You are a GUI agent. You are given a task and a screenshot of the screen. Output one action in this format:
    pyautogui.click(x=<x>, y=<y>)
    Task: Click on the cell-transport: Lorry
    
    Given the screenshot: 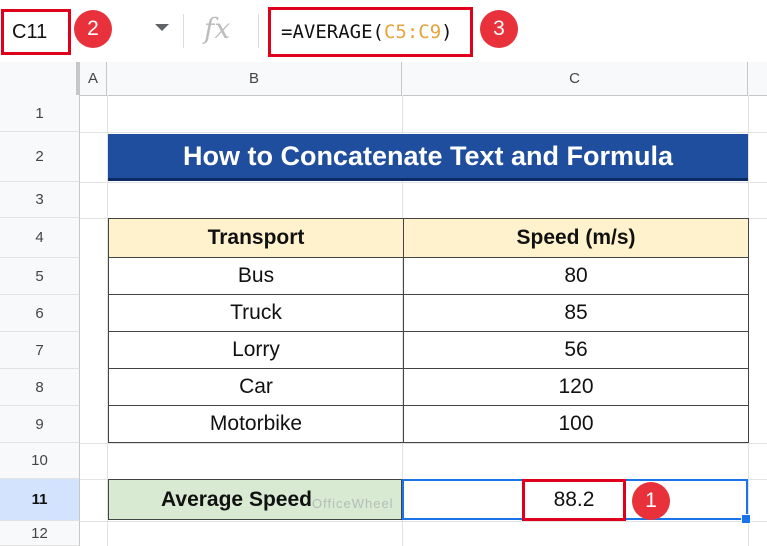 What is the action you would take?
    pyautogui.click(x=256, y=350)
    